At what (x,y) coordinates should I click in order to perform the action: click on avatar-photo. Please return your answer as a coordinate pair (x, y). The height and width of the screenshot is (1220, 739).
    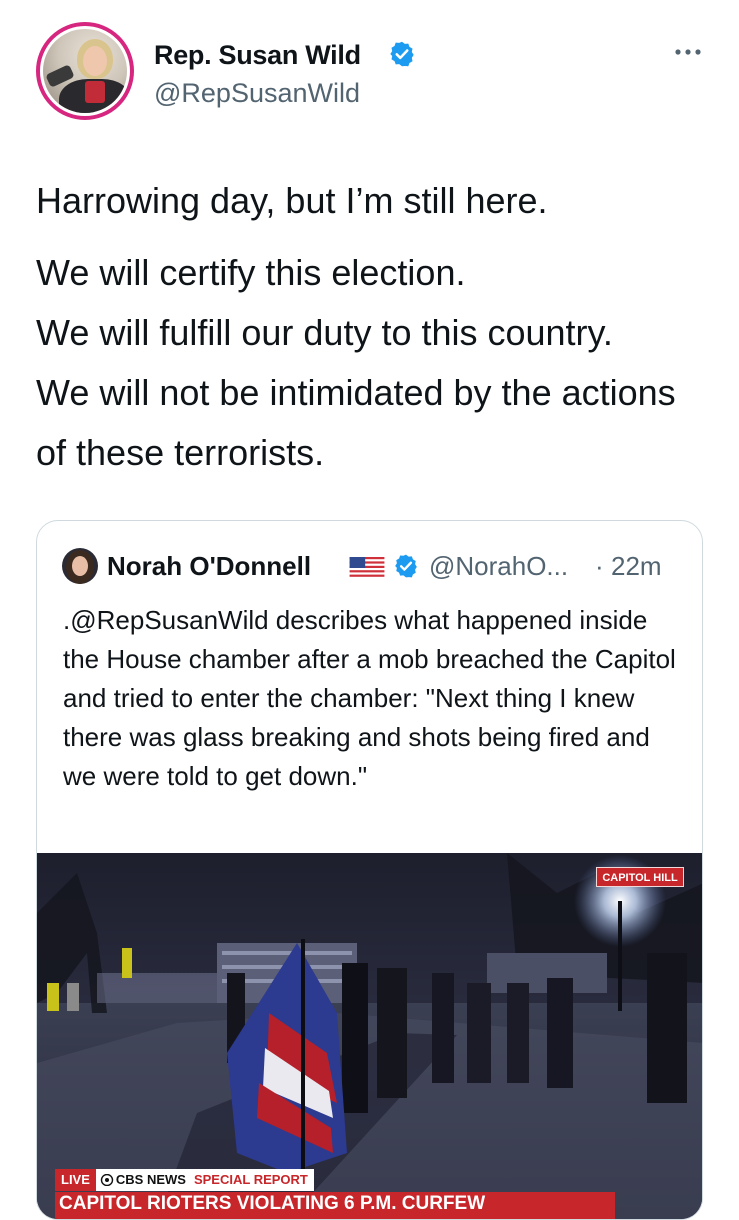
    Looking at the image, I should click on (85, 71).